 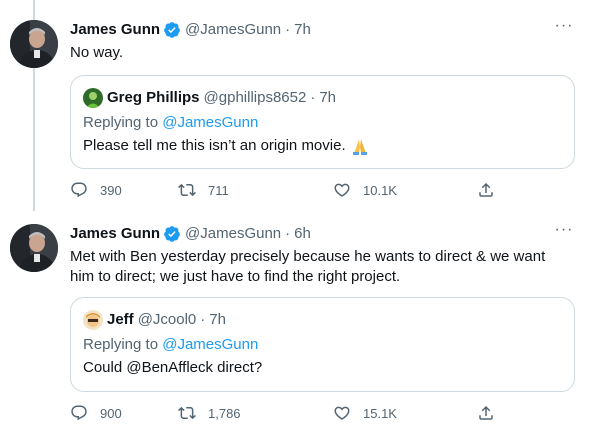 I want to click on like-count: 10.1K, so click(x=380, y=190).